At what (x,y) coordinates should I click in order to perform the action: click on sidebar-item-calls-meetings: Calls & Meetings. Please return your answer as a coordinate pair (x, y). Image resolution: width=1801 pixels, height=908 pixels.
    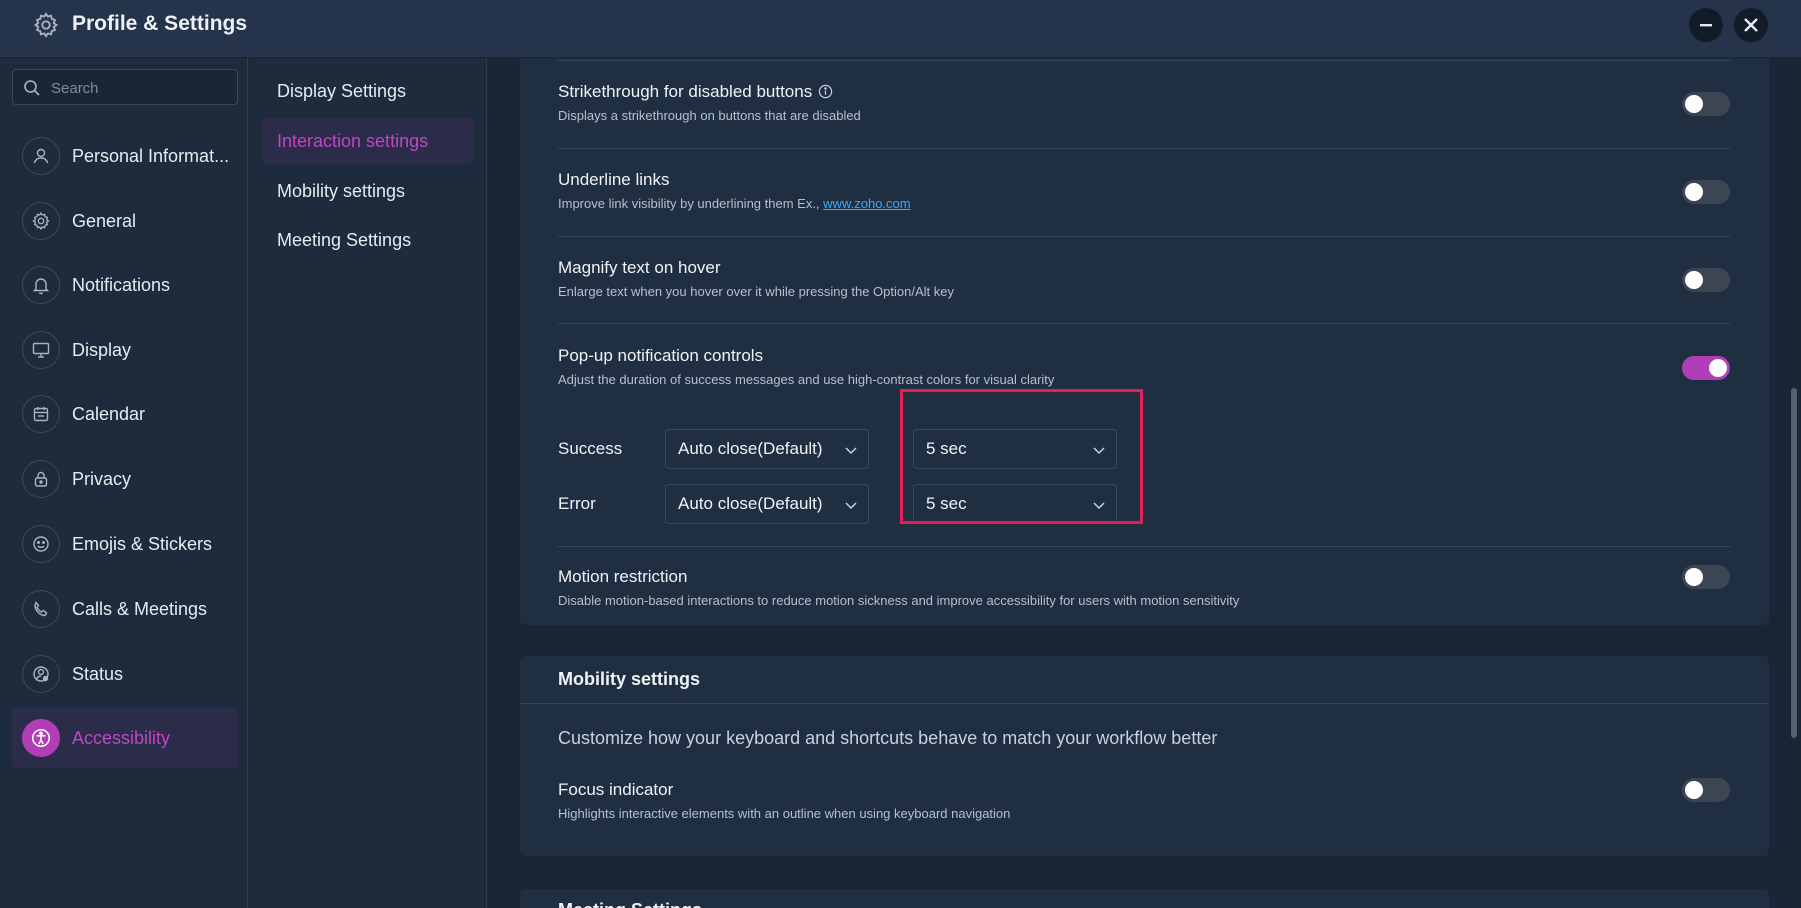
    Looking at the image, I should click on (125, 609).